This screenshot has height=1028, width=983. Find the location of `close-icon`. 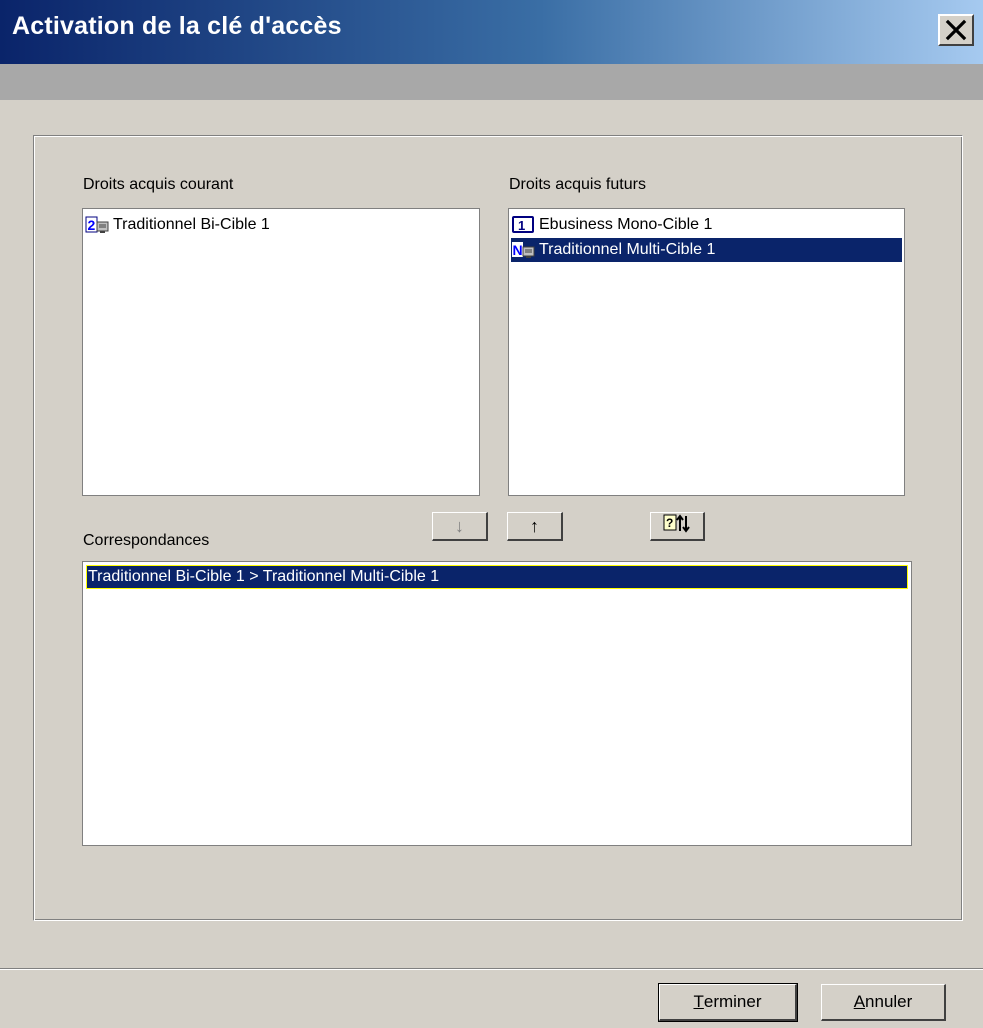

close-icon is located at coordinates (956, 30).